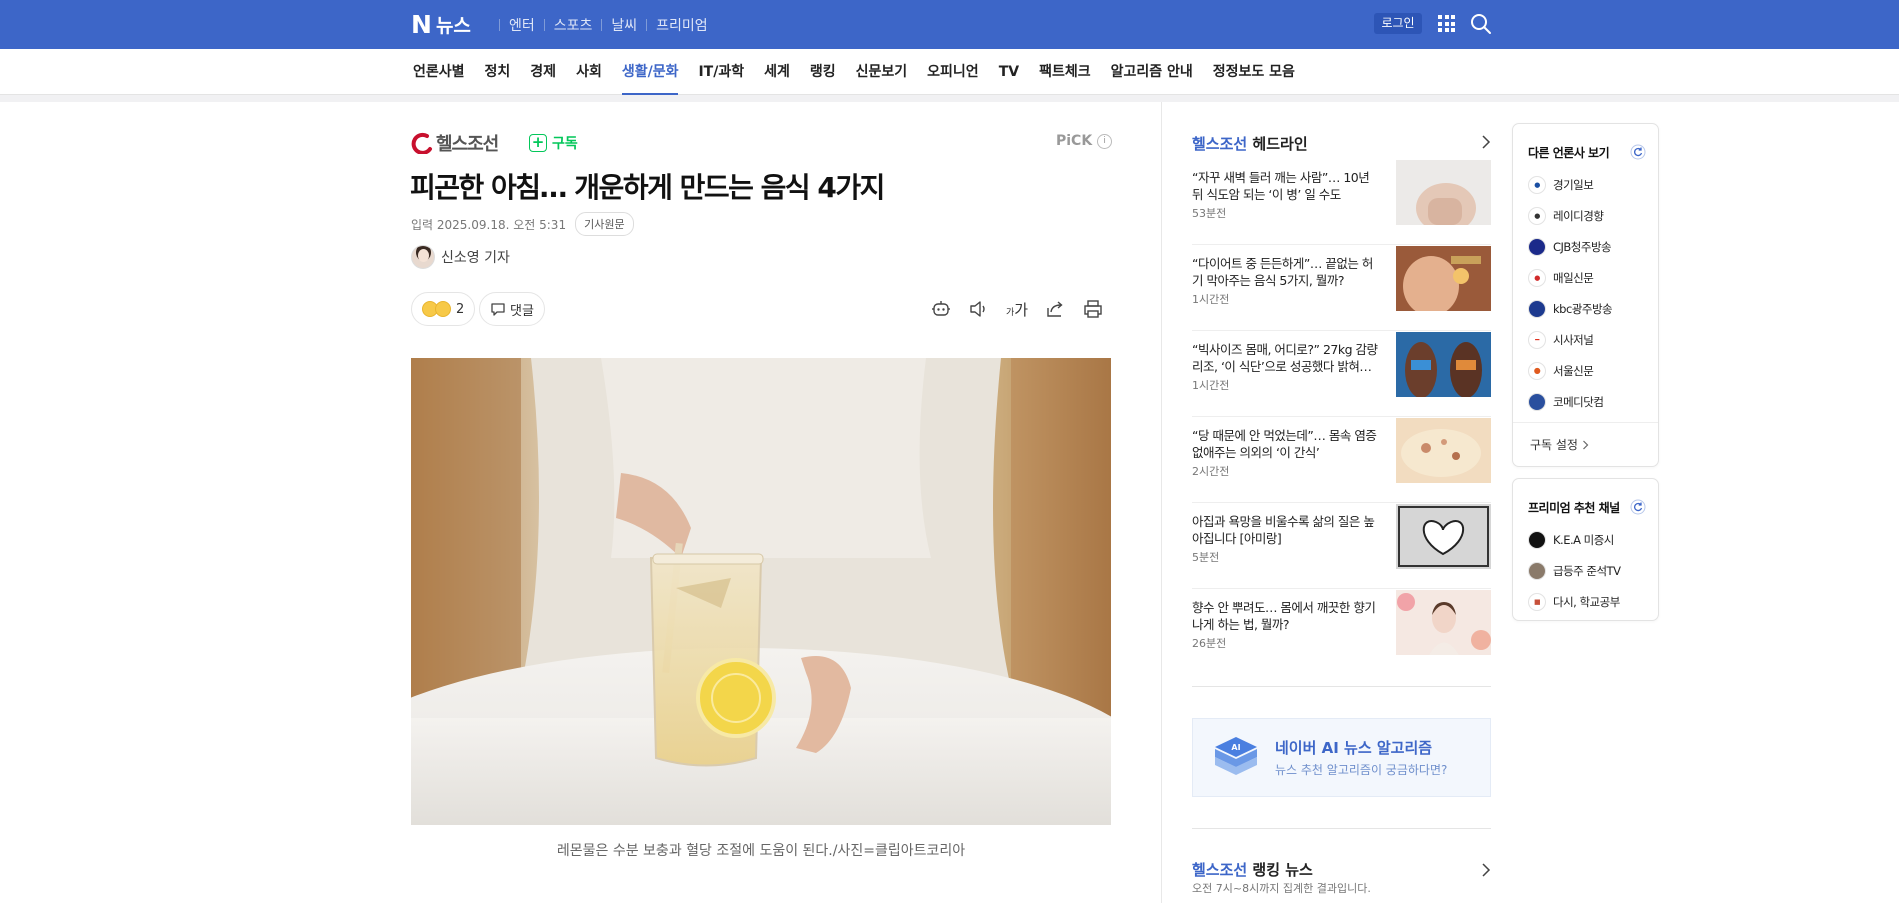 The width and height of the screenshot is (1899, 903). Describe the element at coordinates (439, 72) in the screenshot. I see `tab-press: 언론사별` at that location.